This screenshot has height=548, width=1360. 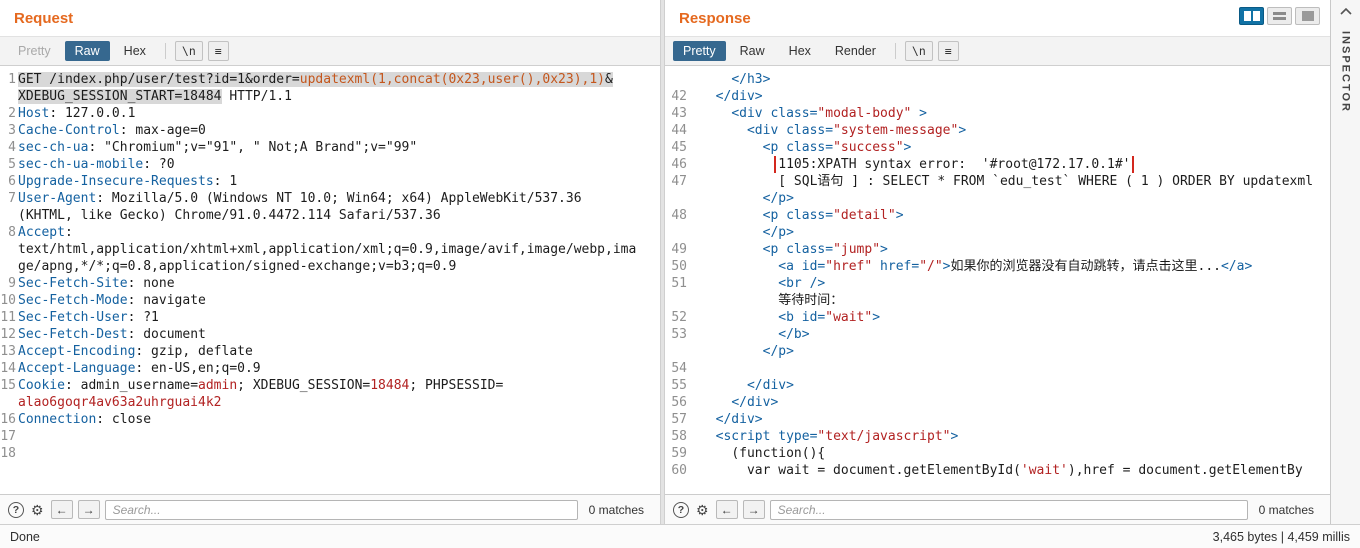 What do you see at coordinates (997, 368) in the screenshot?
I see `code-line: 54` at bounding box center [997, 368].